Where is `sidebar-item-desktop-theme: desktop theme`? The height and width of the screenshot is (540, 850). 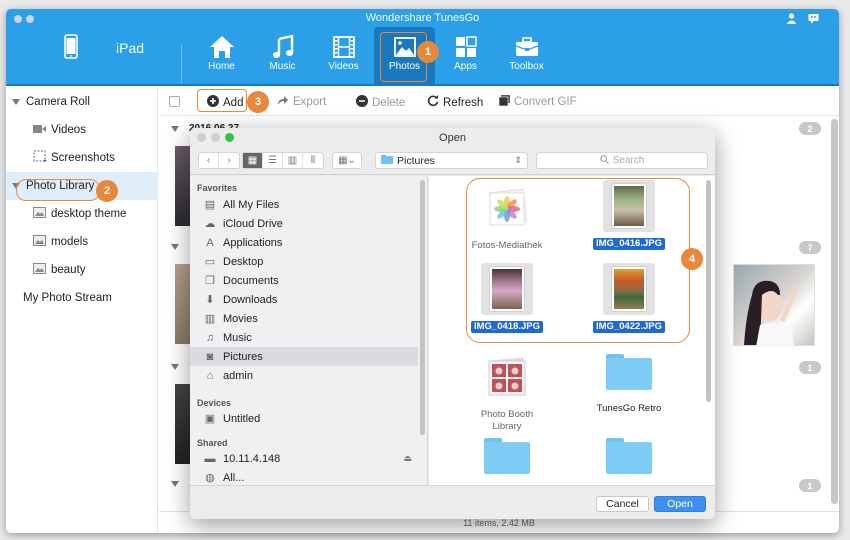
sidebar-item-desktop-theme: desktop theme is located at coordinates (82, 214).